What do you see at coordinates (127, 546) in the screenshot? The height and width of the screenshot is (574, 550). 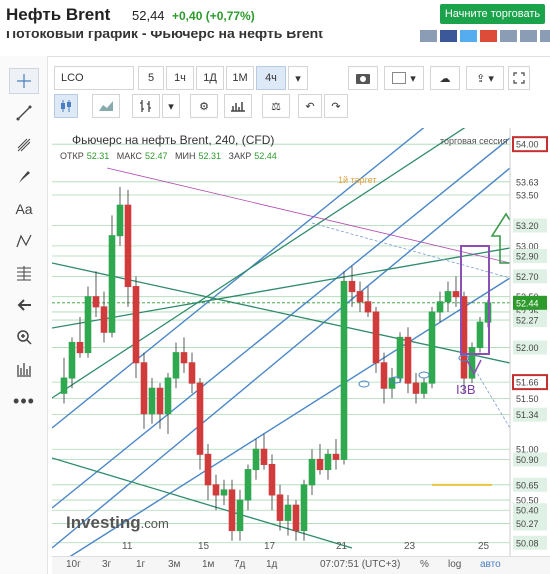 I see `time-tick-label: 11` at bounding box center [127, 546].